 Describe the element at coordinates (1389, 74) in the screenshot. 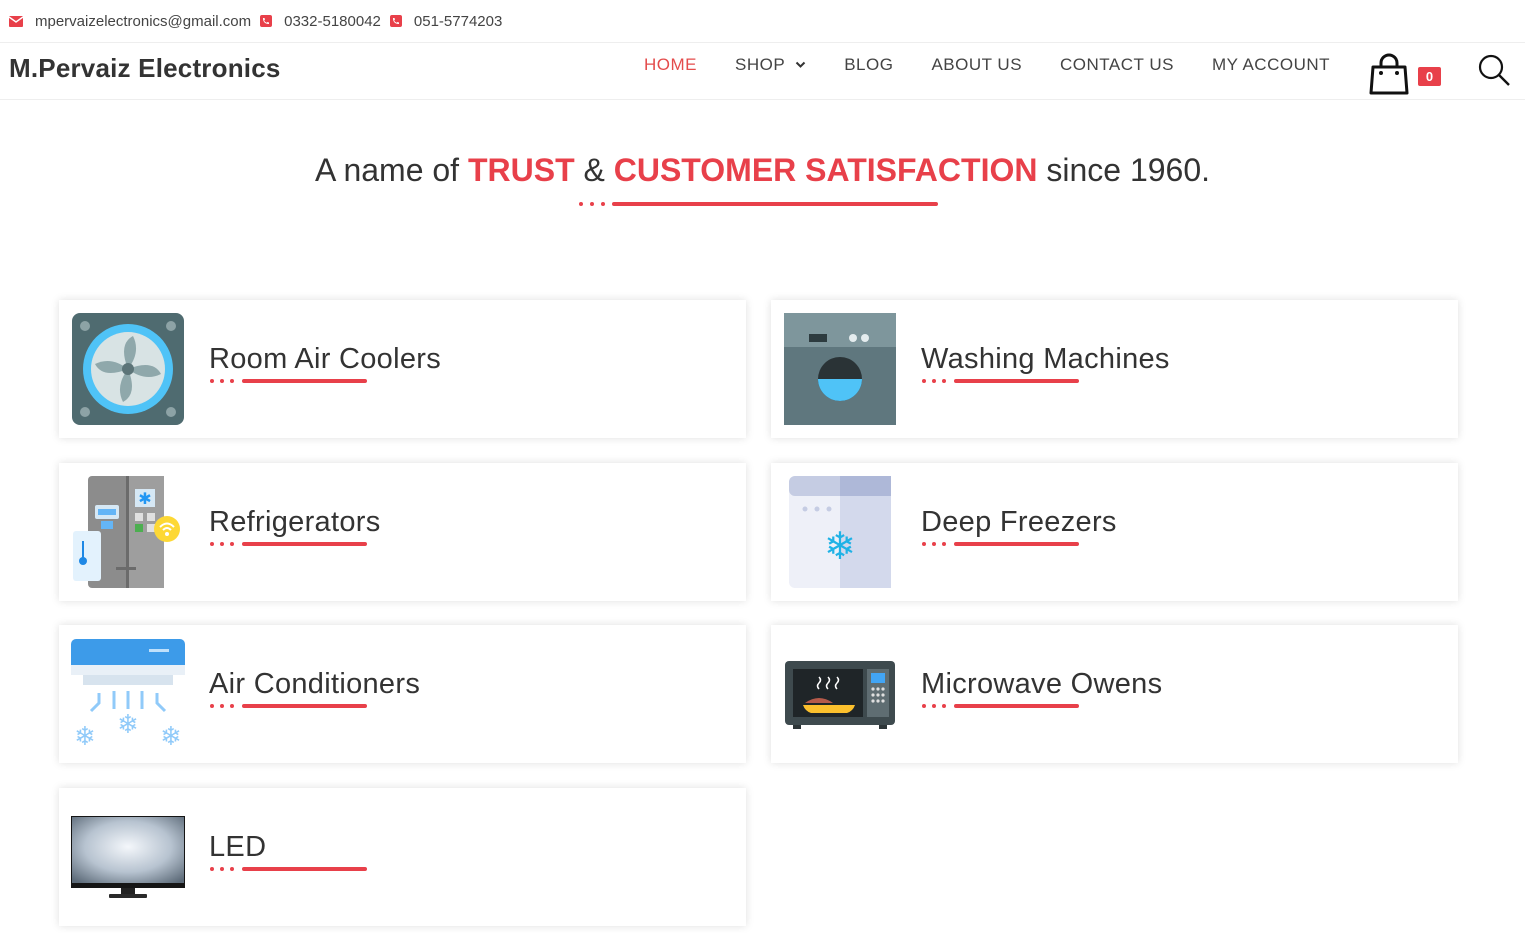

I see `shopping-bag-icon` at that location.